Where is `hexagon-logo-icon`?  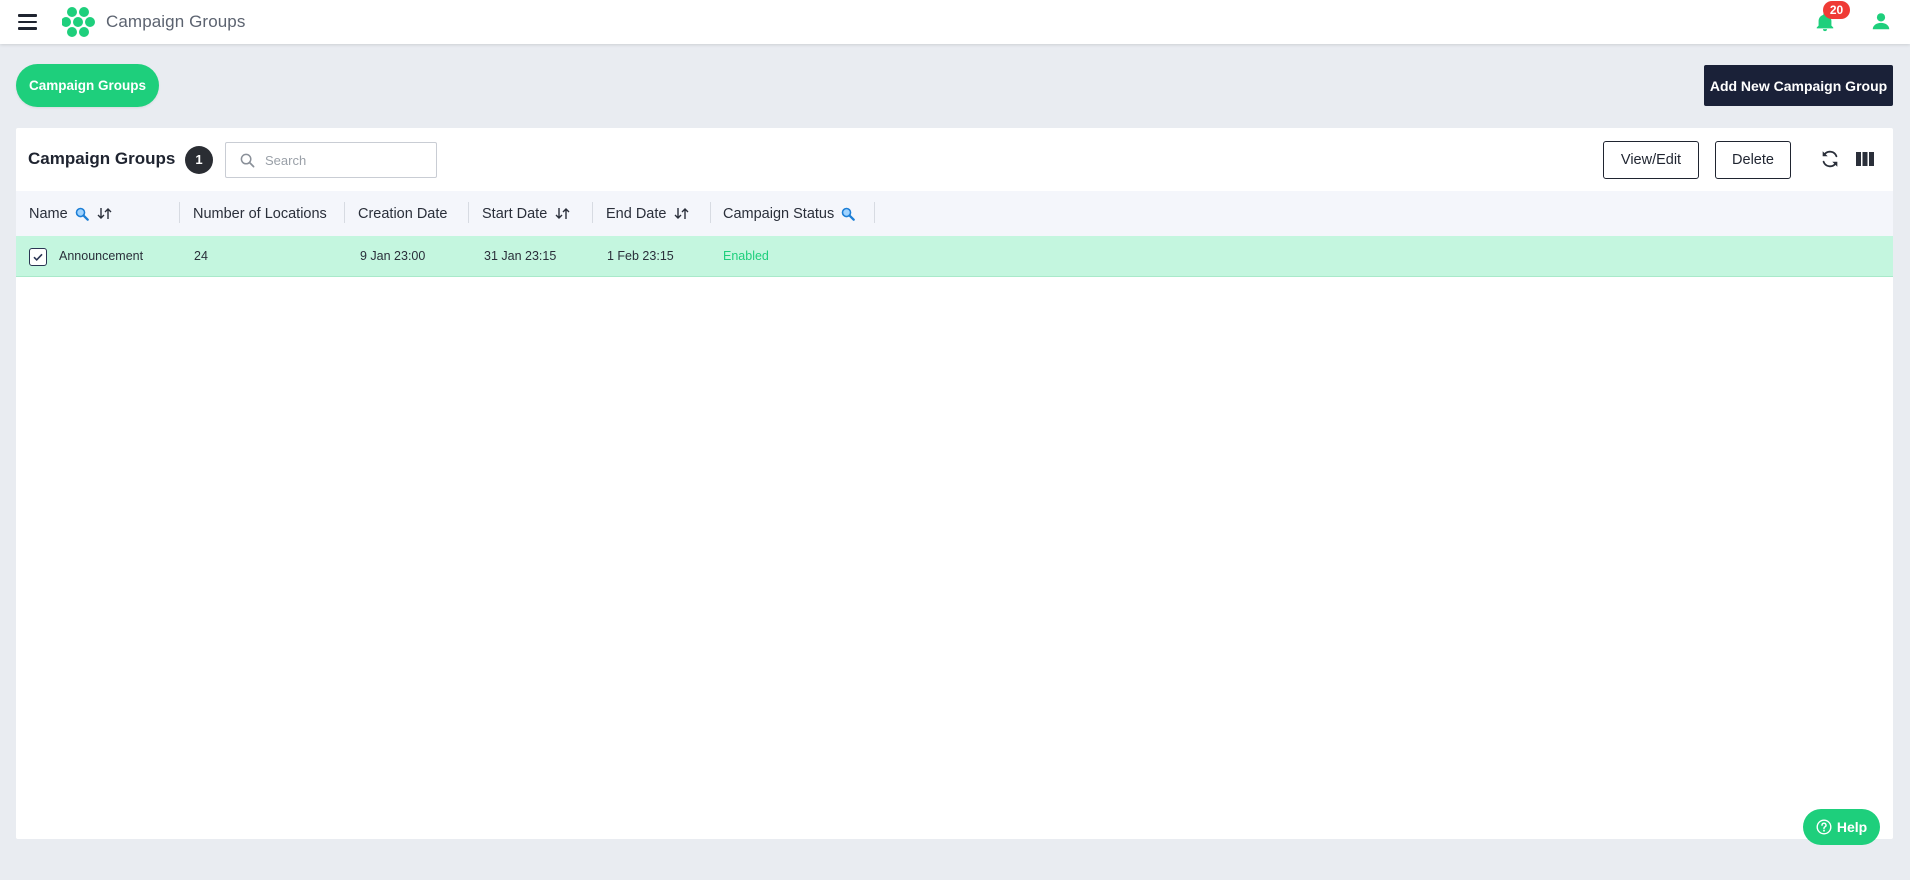 hexagon-logo-icon is located at coordinates (78, 22).